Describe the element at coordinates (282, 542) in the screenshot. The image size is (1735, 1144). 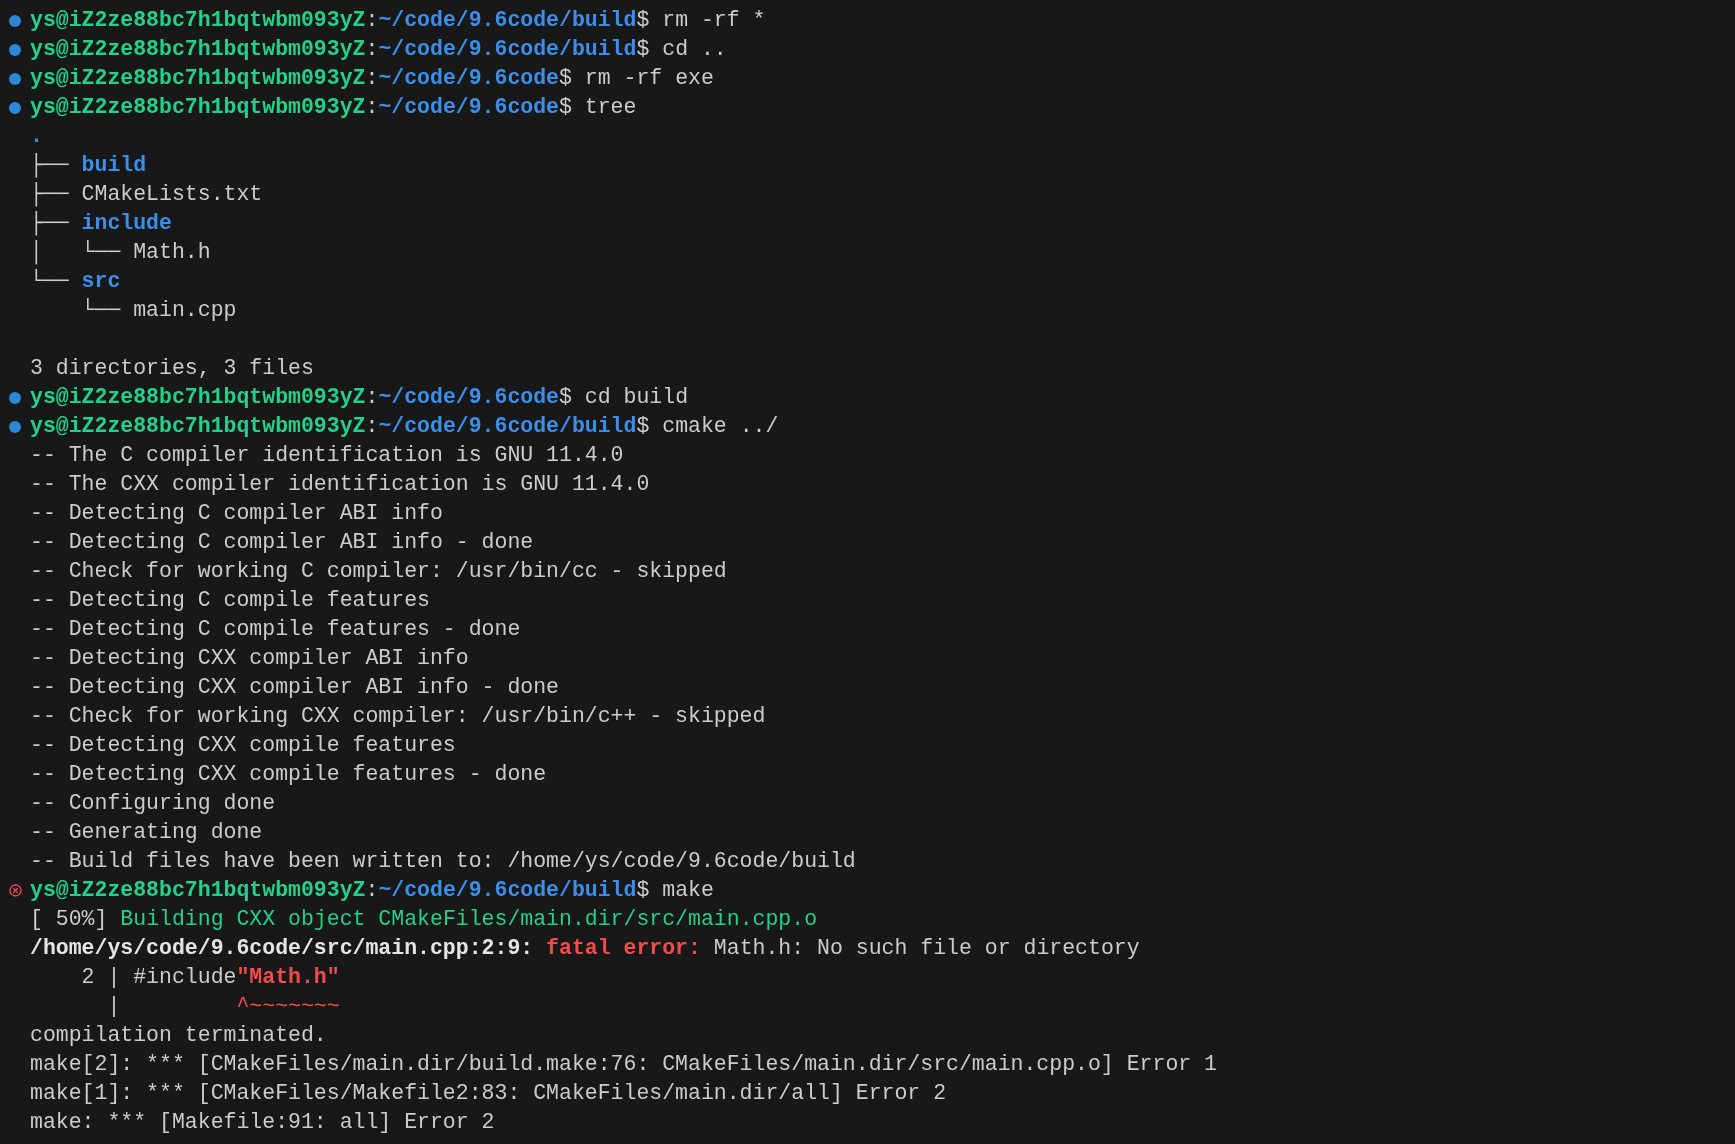
I see `output-line: -- Detecting C compiler ABI info - done` at that location.